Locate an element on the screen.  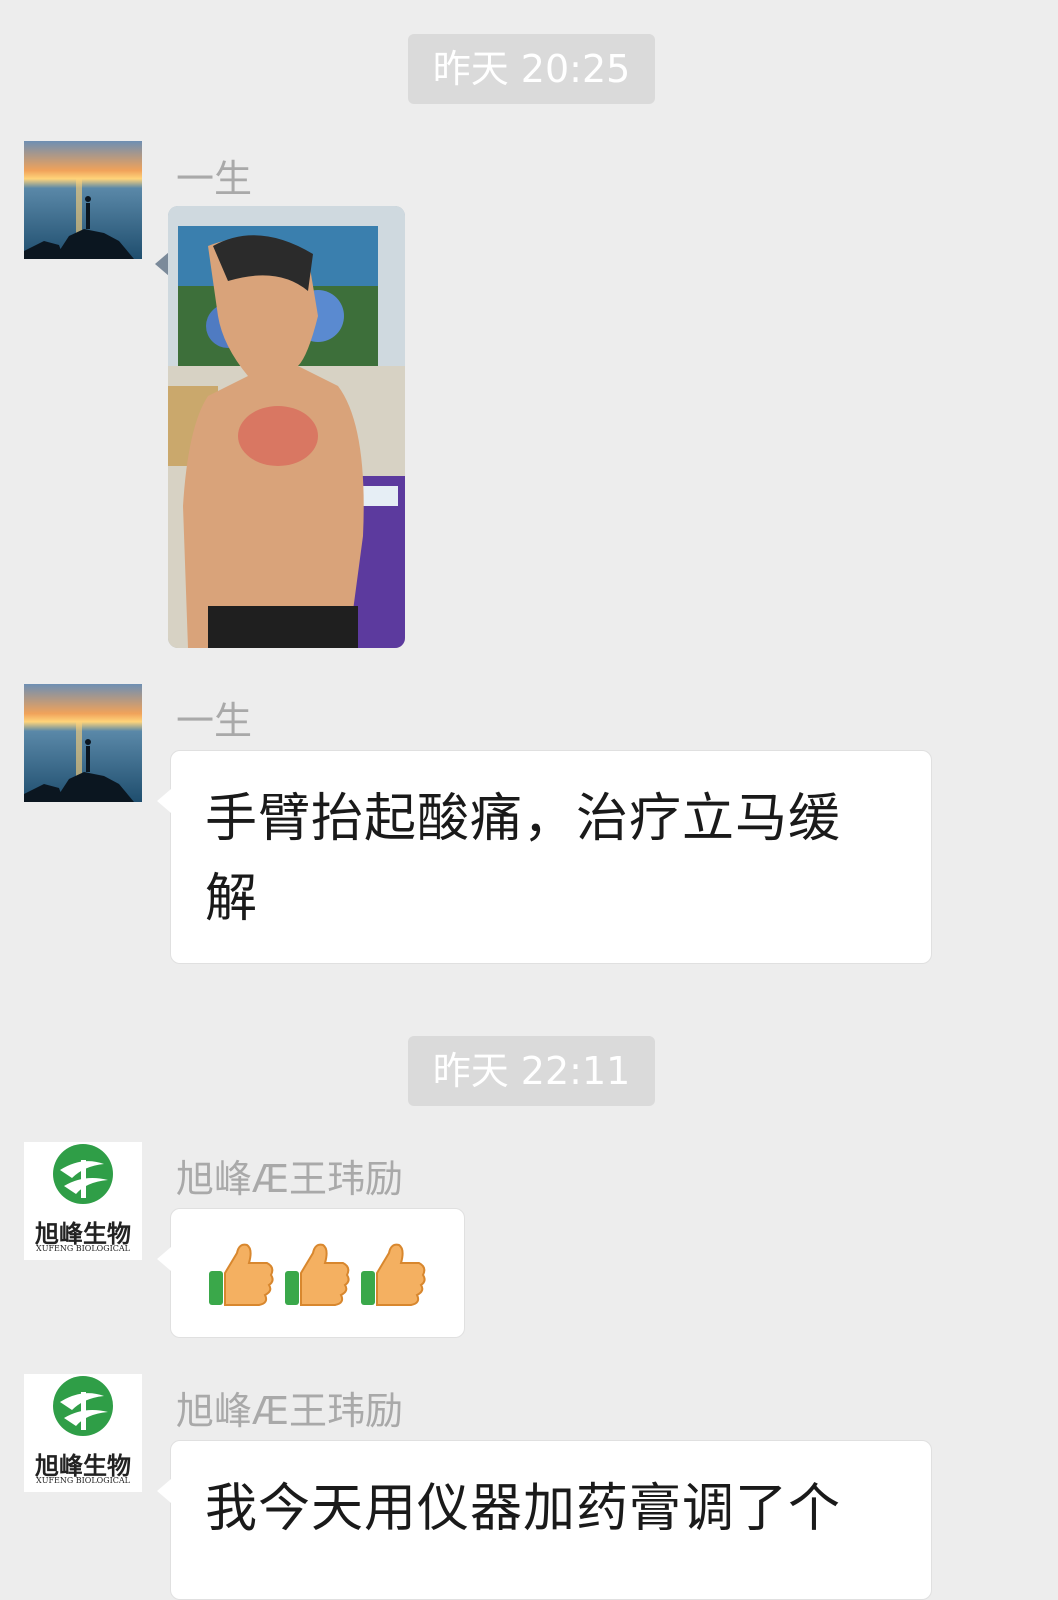
timestamp-2: 昨天 22:11 is located at coordinates (531, 1071).